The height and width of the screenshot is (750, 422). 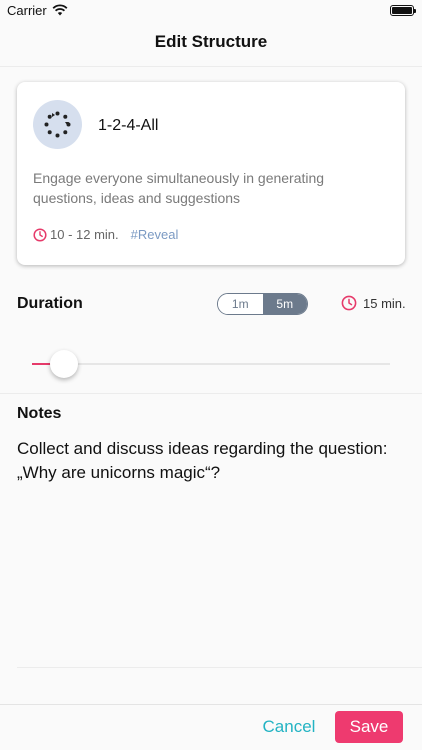 I want to click on save-button: Save, so click(x=369, y=727).